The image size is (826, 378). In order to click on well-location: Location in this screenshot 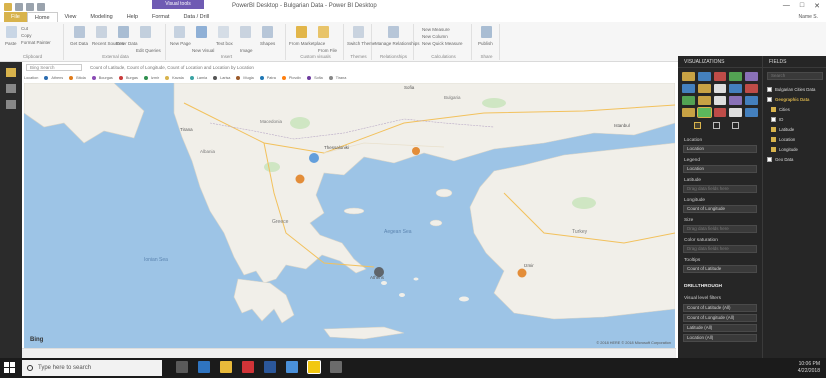, I will do `click(720, 149)`.